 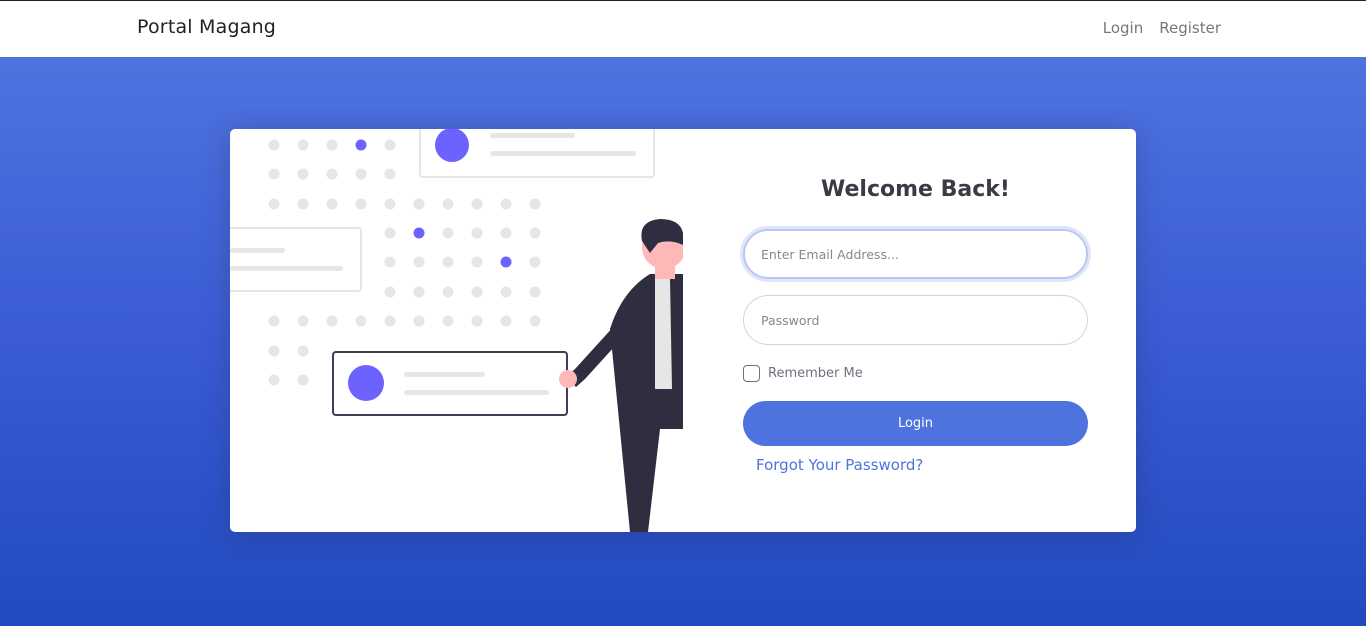 What do you see at coordinates (915, 189) in the screenshot?
I see `welcome-heading: Welcome Back!` at bounding box center [915, 189].